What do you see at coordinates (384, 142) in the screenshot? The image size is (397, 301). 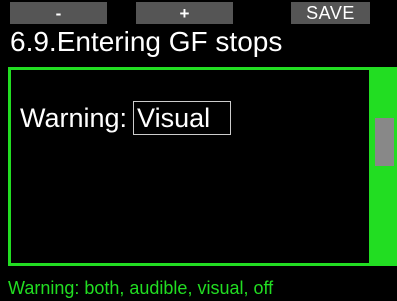 I see `scrollbar-thumb` at bounding box center [384, 142].